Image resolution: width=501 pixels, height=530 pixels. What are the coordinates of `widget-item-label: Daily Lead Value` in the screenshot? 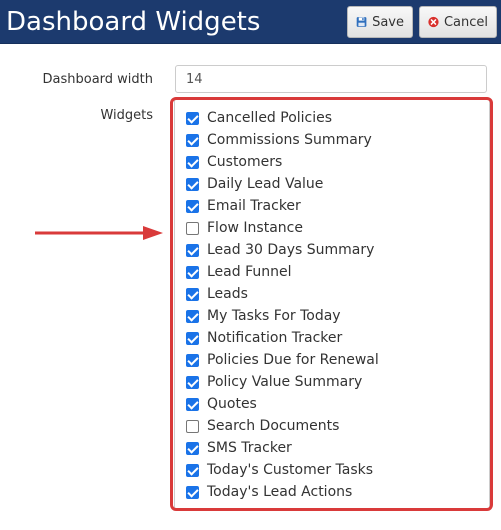 It's located at (265, 184).